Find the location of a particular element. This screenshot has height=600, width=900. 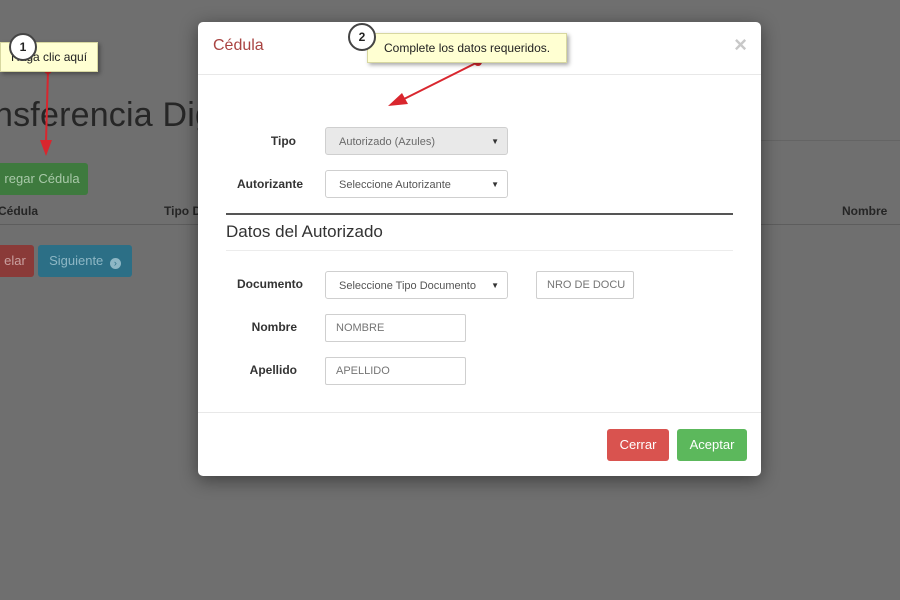

tooltip-step-2: Complete los datos requeridos. is located at coordinates (467, 48).